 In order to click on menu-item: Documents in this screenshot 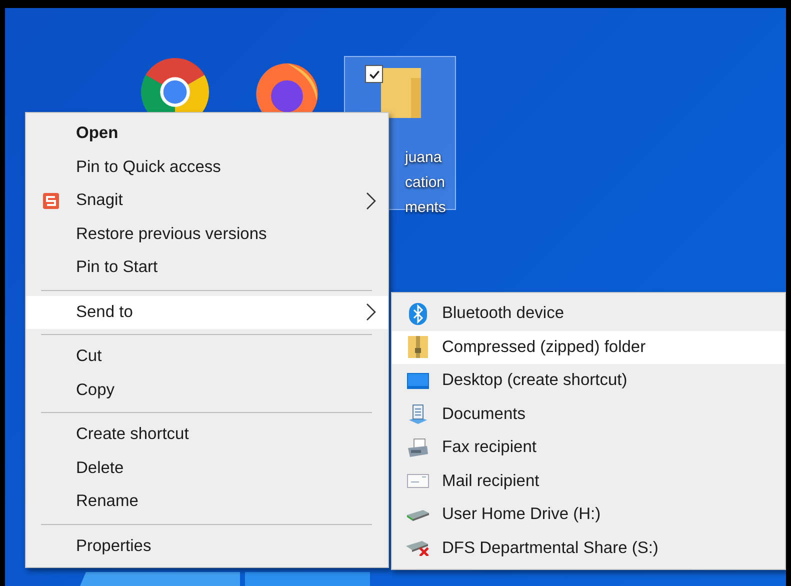, I will do `click(588, 414)`.